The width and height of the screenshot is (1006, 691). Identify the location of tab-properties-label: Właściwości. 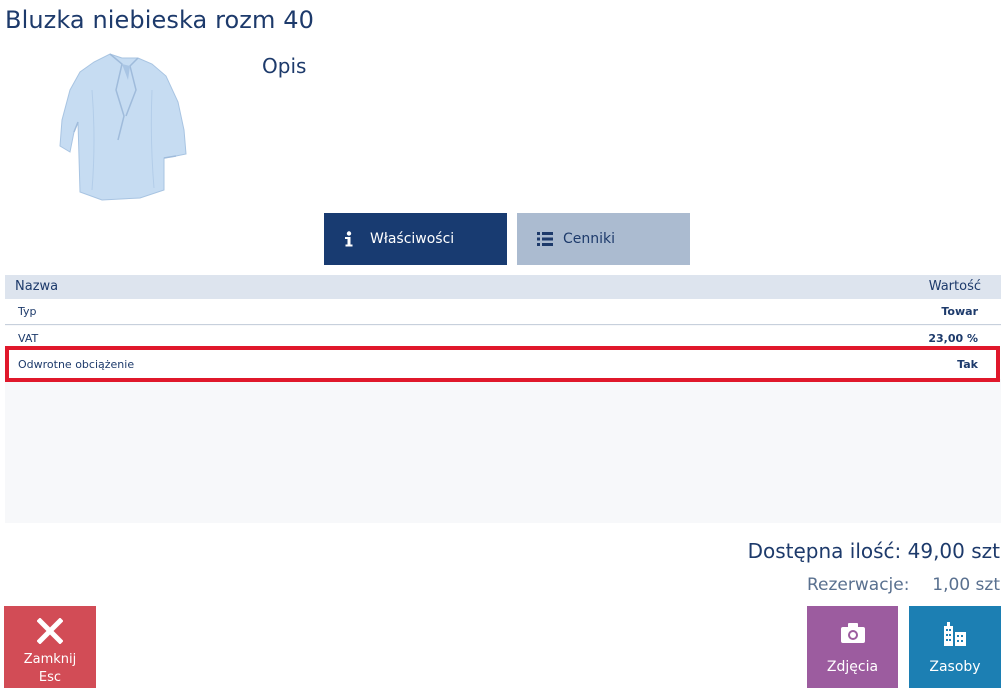
(412, 239).